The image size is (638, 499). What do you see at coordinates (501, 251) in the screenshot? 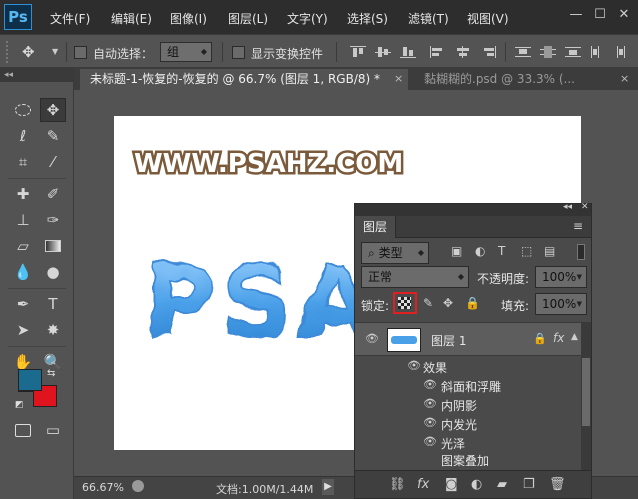
I see `type-filter-icon: T` at bounding box center [501, 251].